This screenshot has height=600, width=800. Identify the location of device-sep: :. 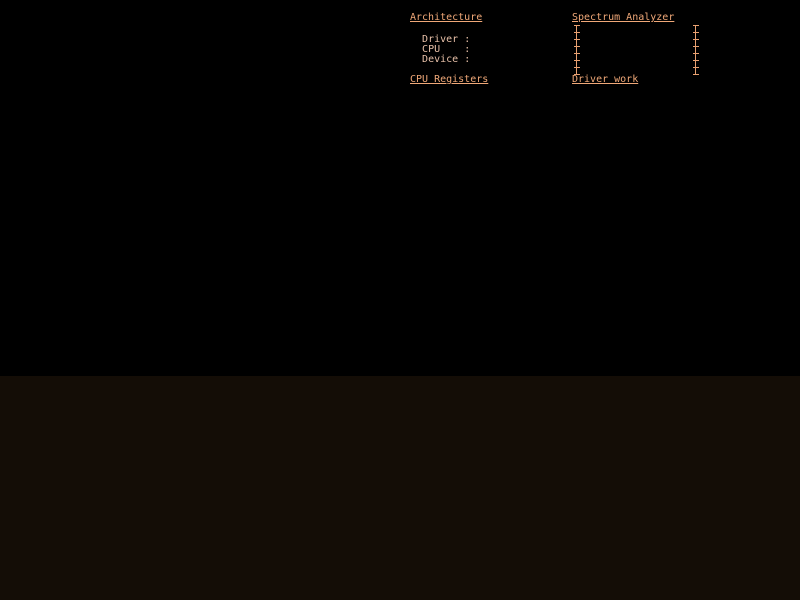
(467, 59).